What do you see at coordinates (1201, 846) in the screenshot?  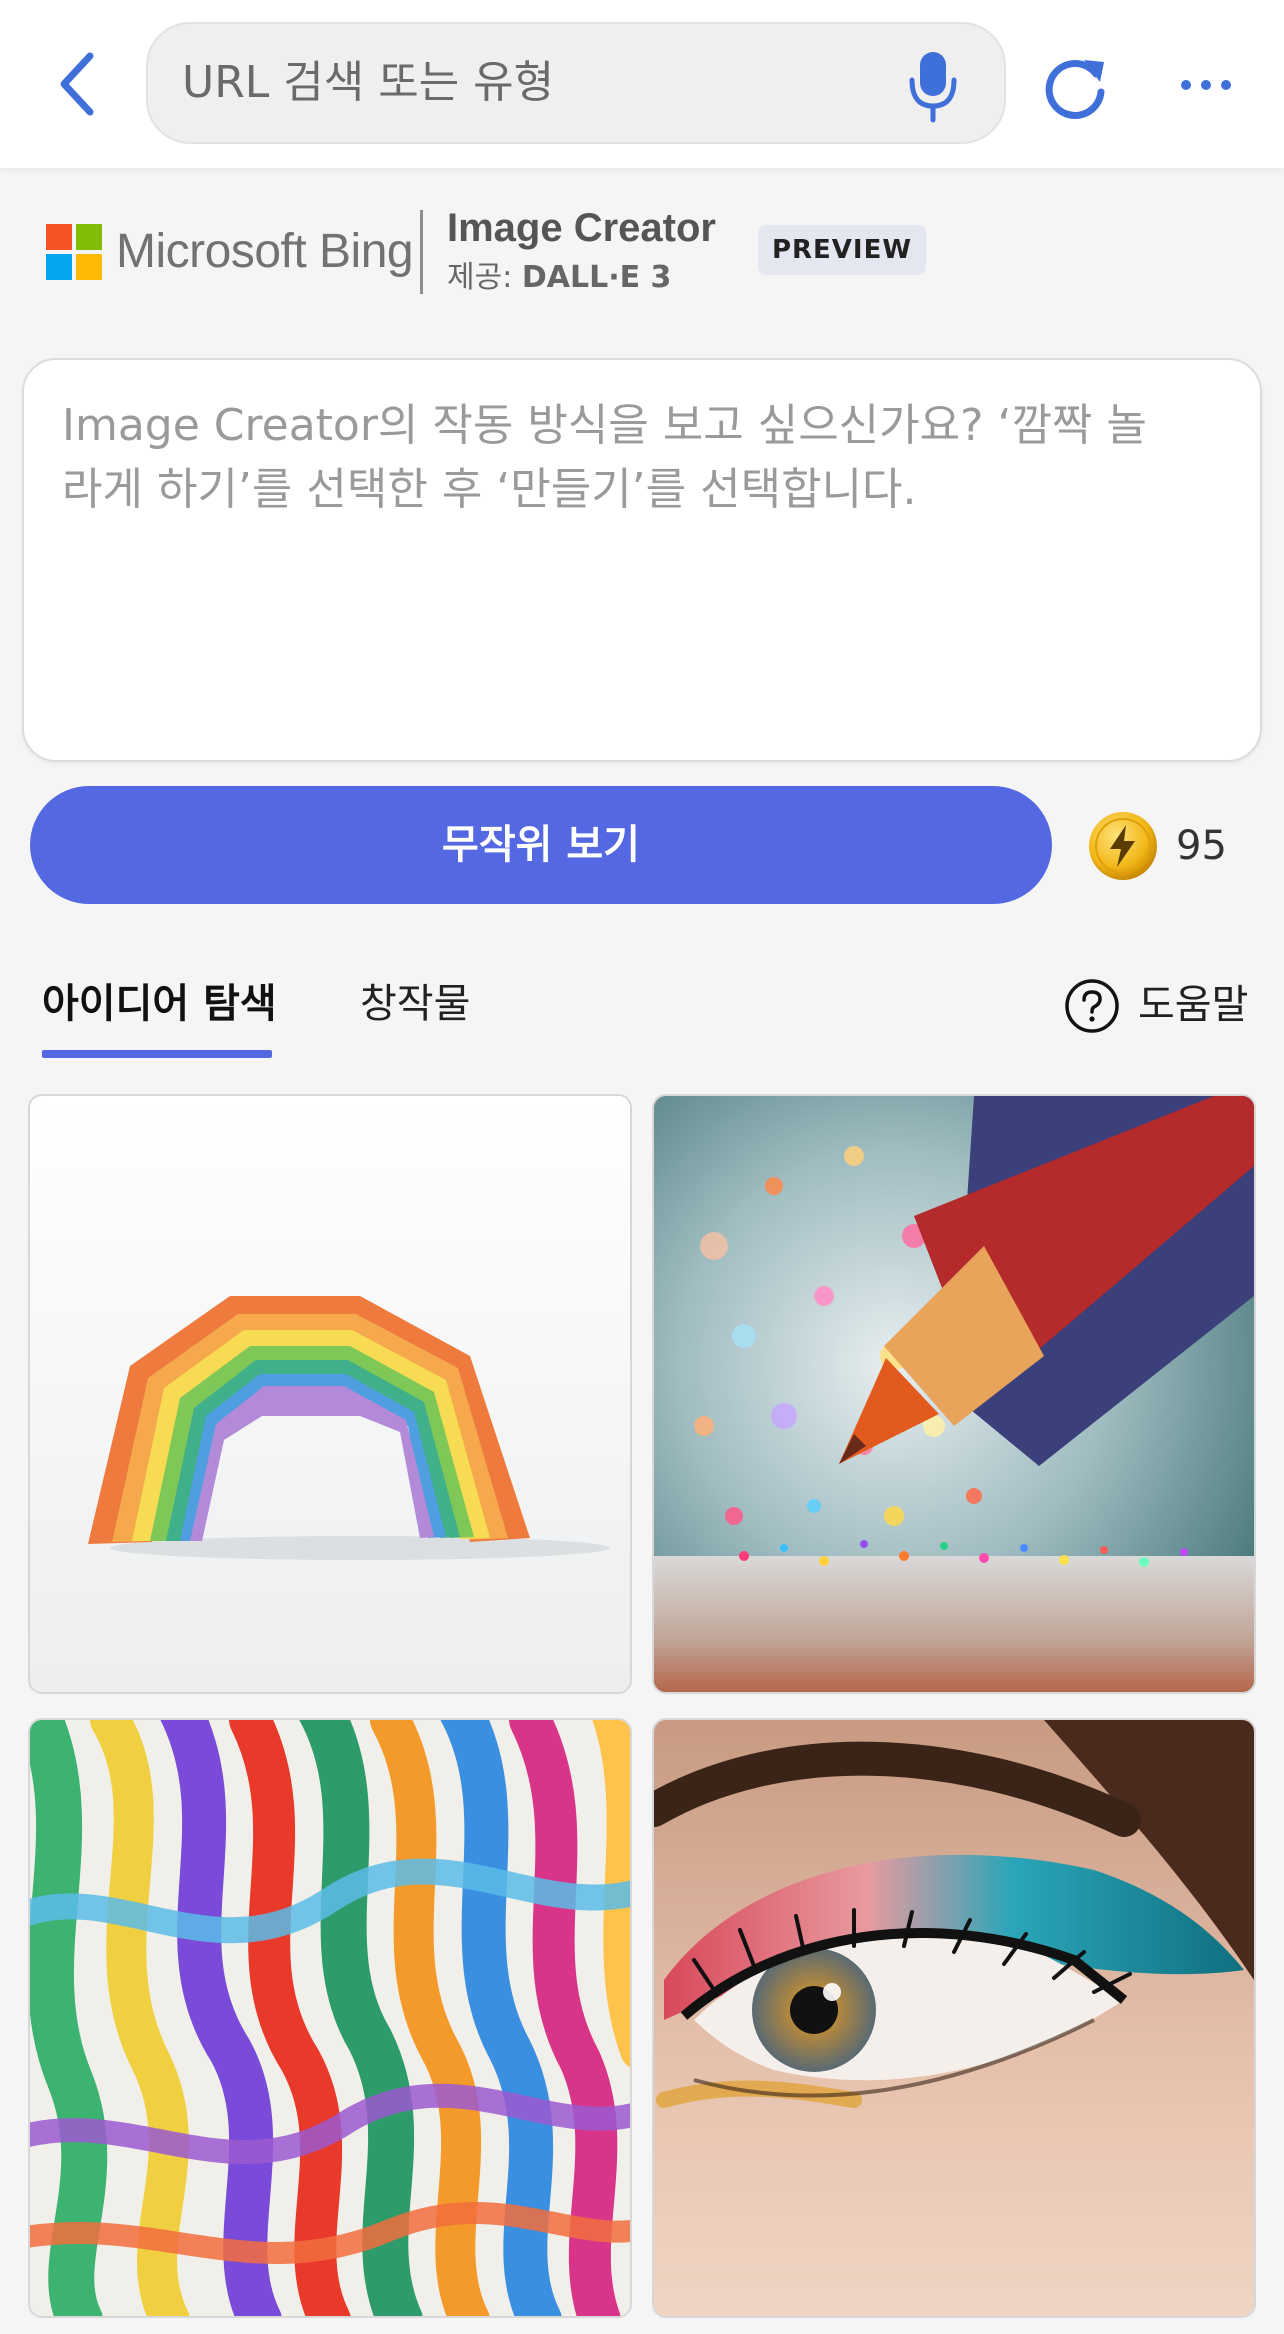 I see `boost-count: 95` at bounding box center [1201, 846].